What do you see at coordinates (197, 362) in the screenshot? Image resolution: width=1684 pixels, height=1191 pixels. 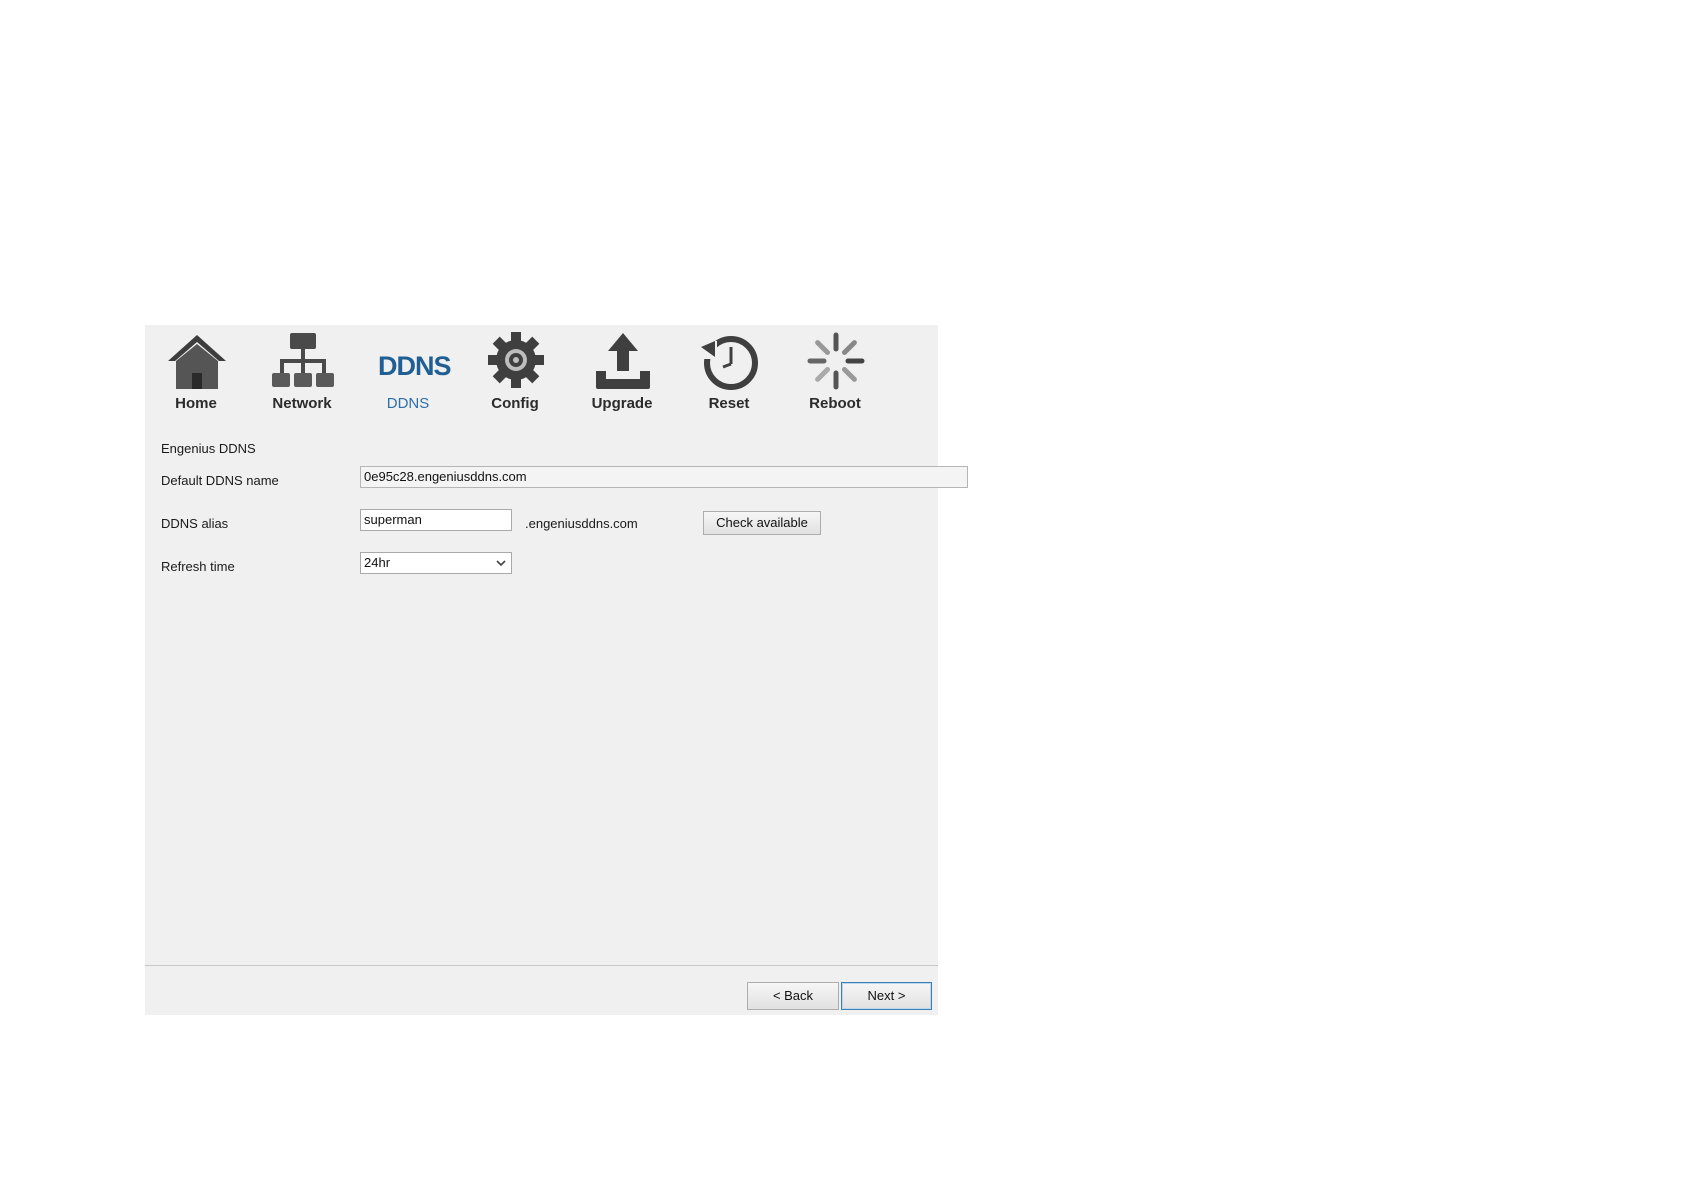 I see `home-icon` at bounding box center [197, 362].